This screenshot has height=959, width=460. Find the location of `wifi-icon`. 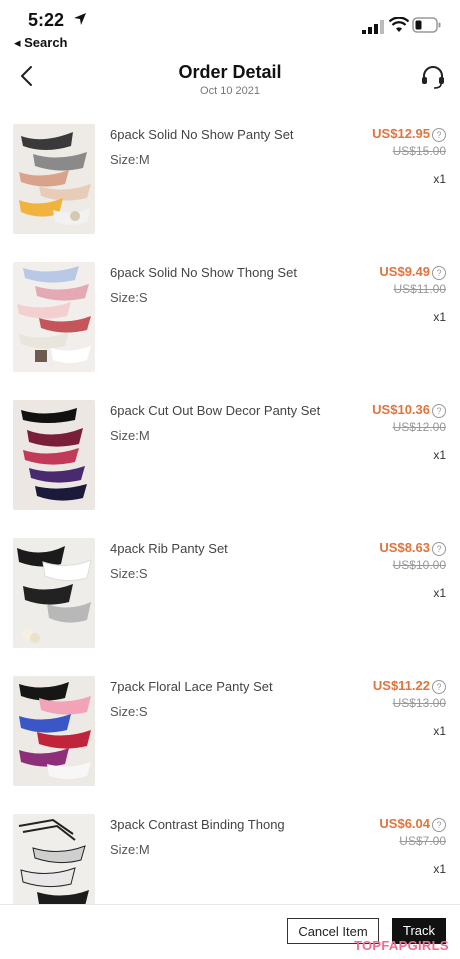

wifi-icon is located at coordinates (399, 24).